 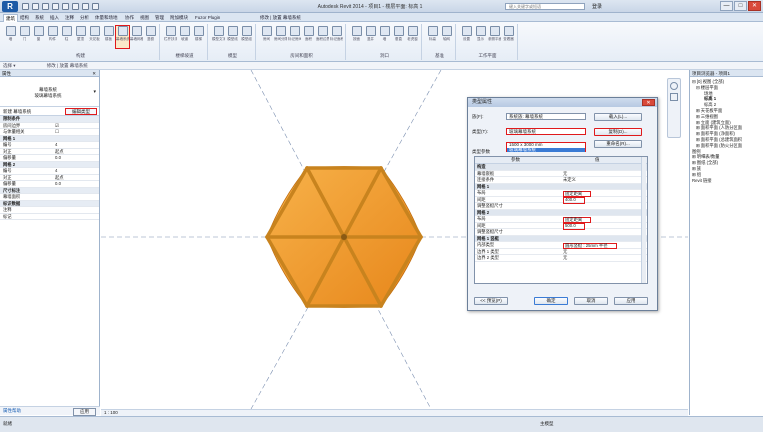 I want to click on properties-help-link: 属性帮助, so click(x=12, y=411).